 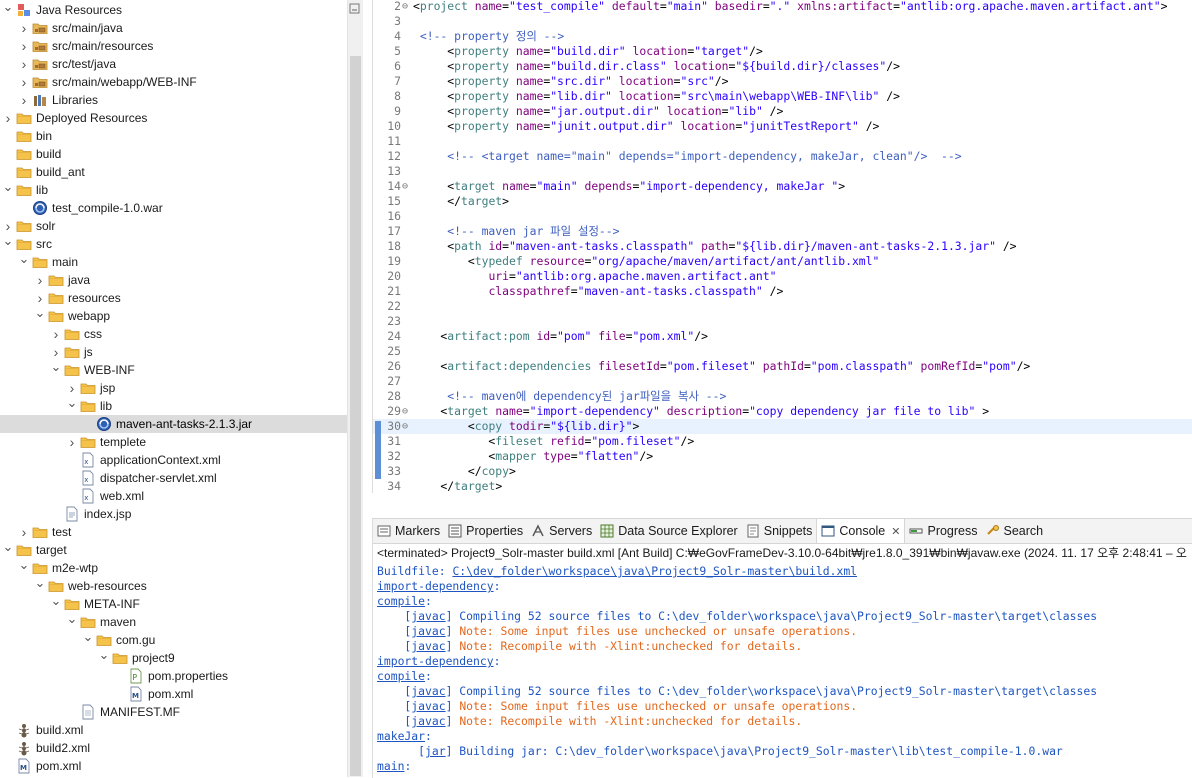 I want to click on tree-item: › java, so click(x=173, y=280).